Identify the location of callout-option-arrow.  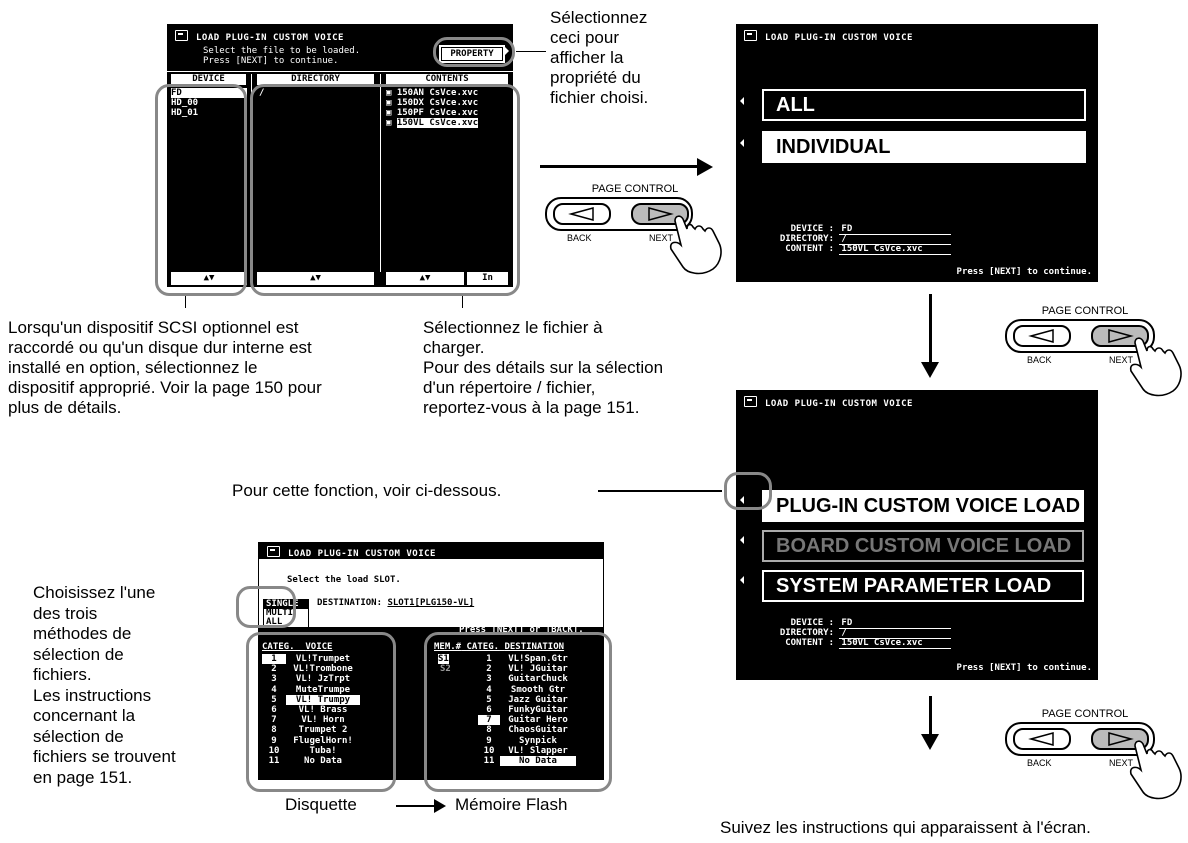
(748, 491).